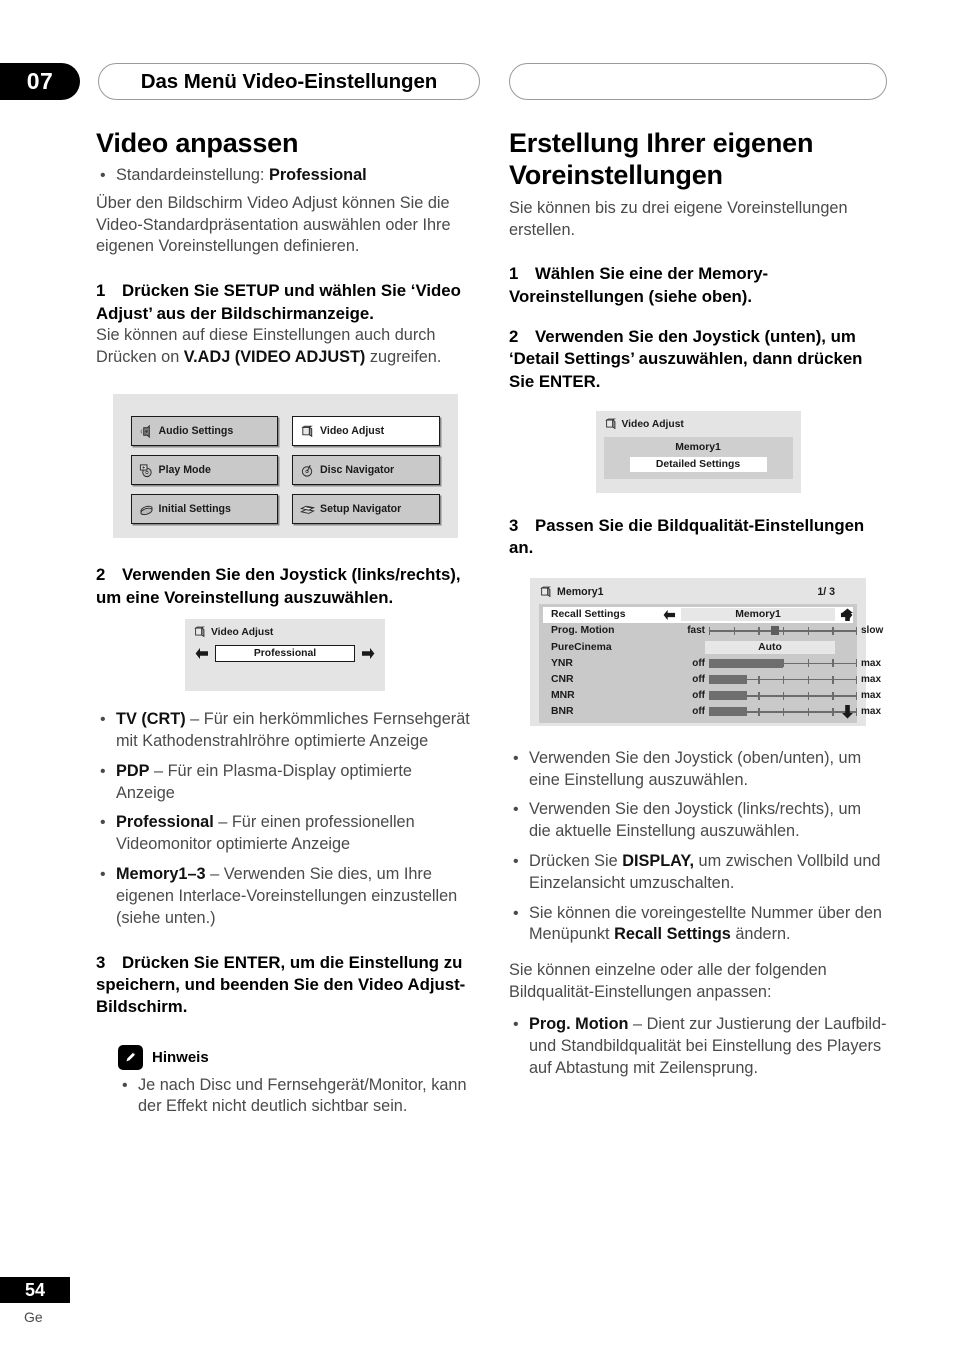 This screenshot has width=954, height=1352. I want to click on note-header: Hinweis, so click(296, 1057).